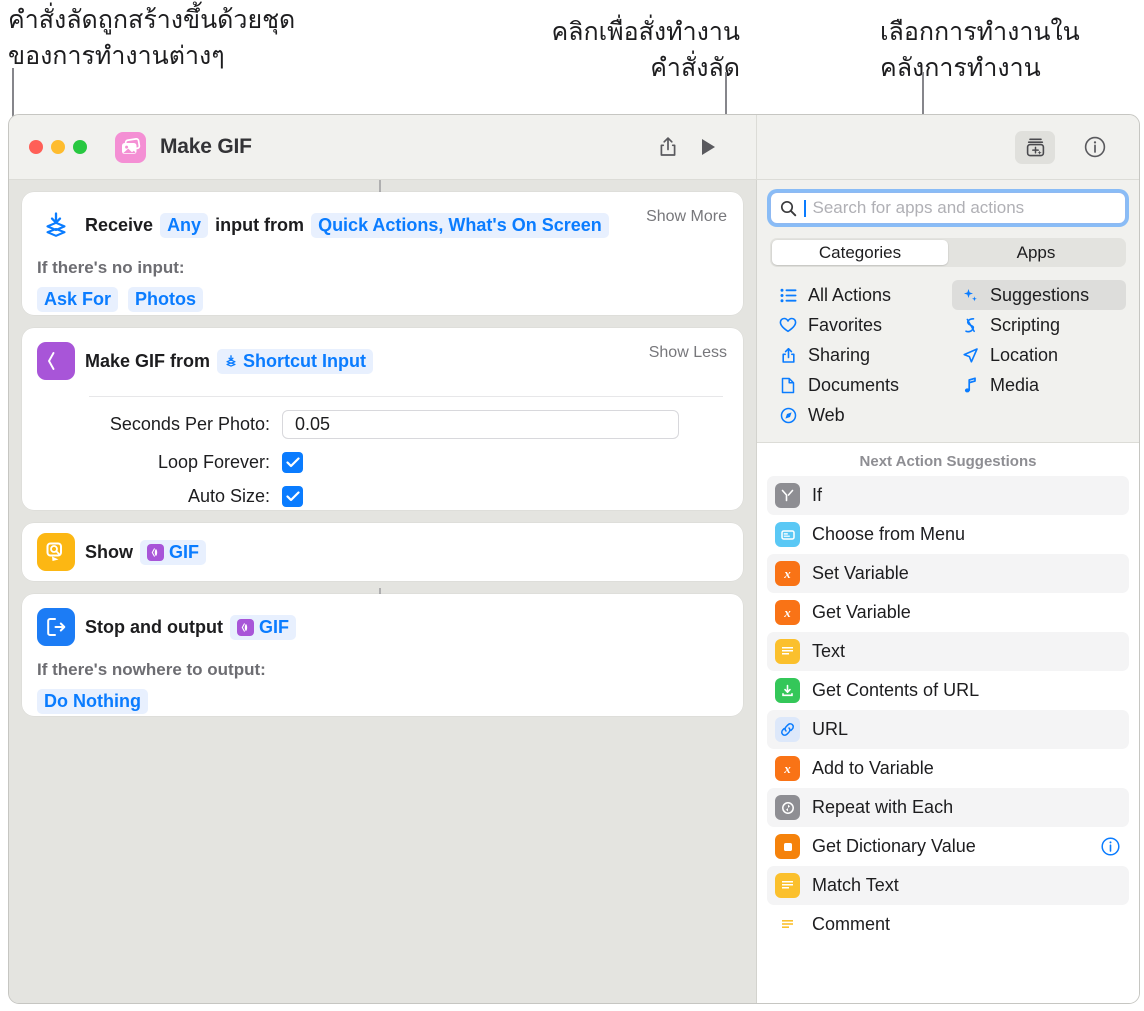 The image size is (1144, 1011). I want to click on category-all-actions: All Actions, so click(857, 295).